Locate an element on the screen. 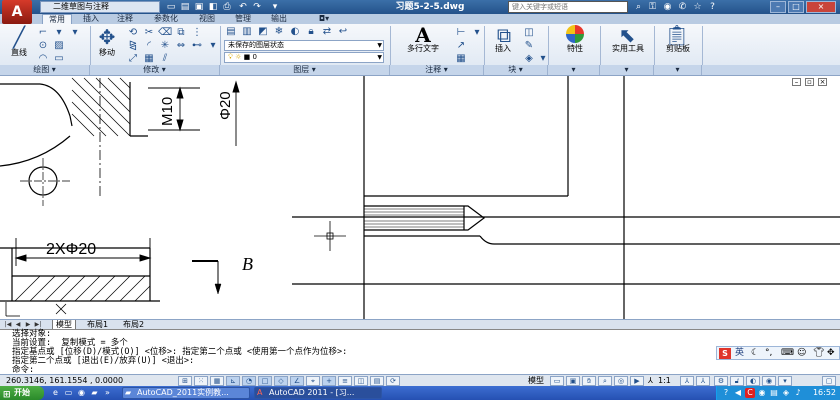  pan-icon: ✋︎ is located at coordinates (589, 381).